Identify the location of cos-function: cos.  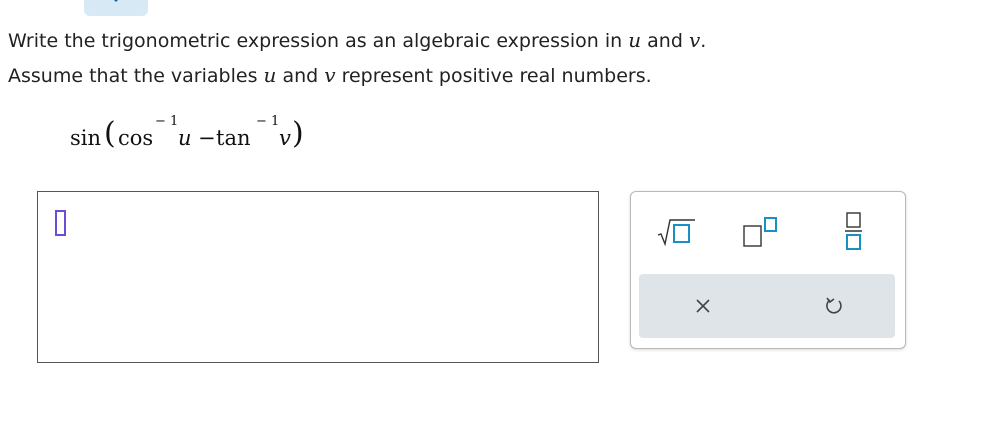
(136, 138).